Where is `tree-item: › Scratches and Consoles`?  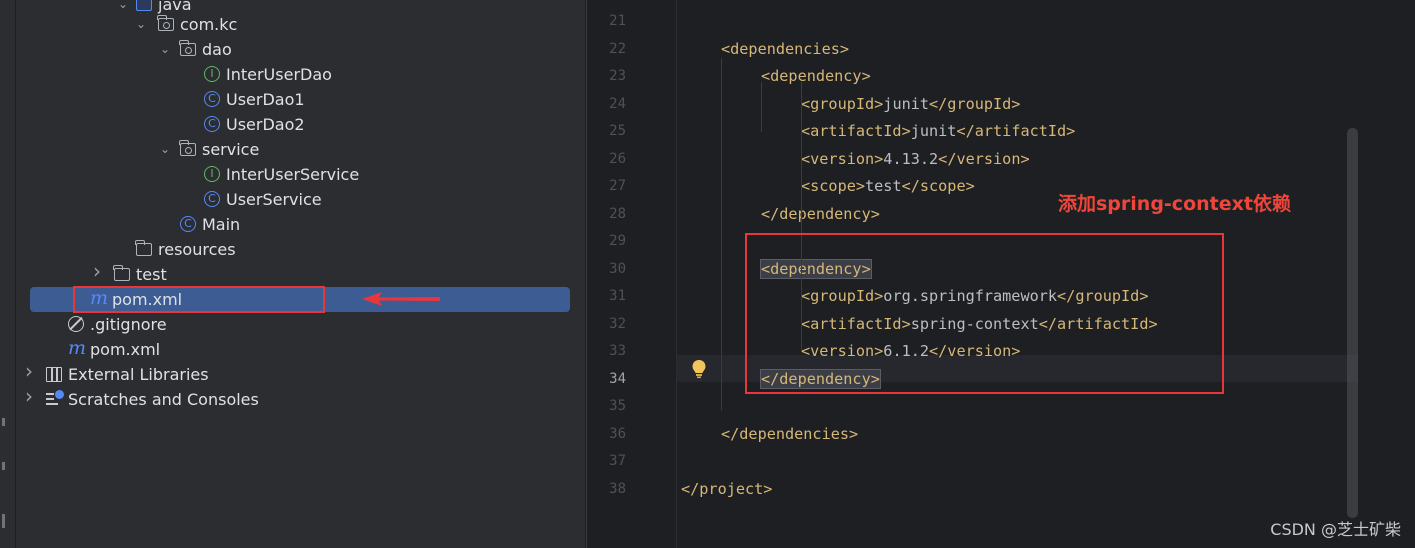
tree-item: › Scratches and Consoles is located at coordinates (300, 399).